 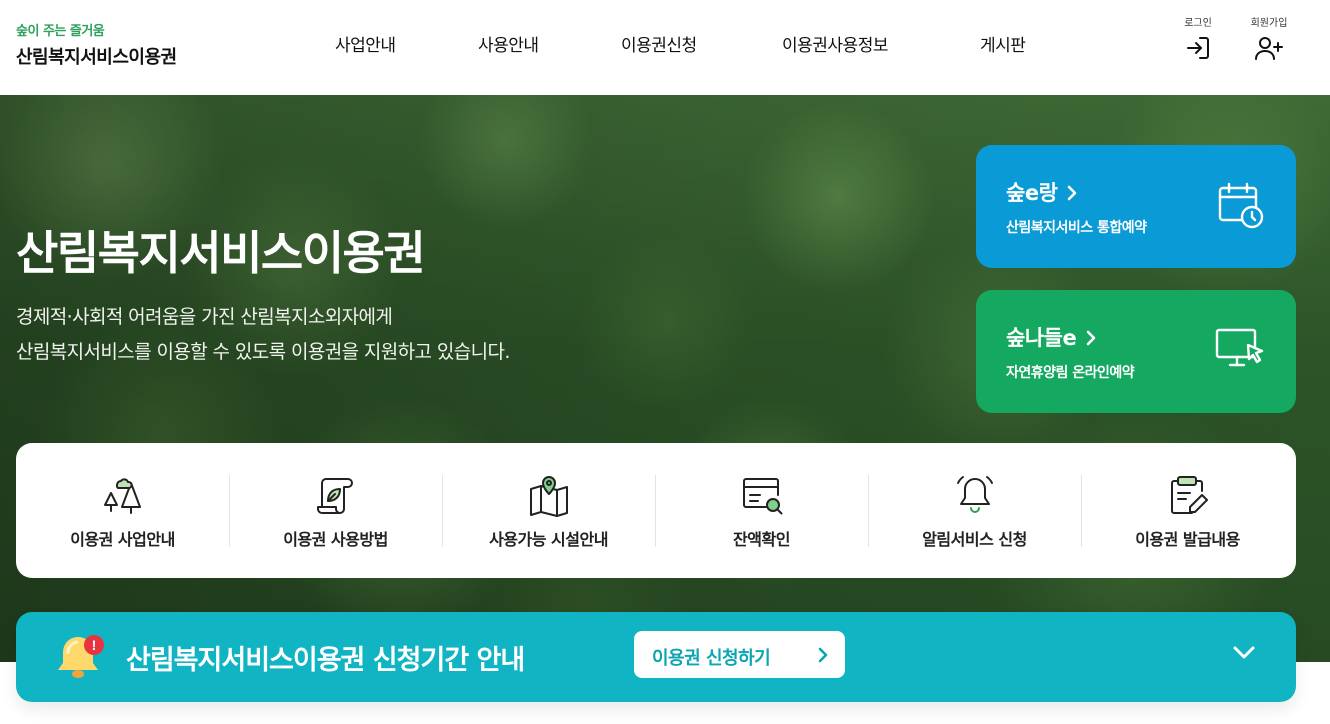 I want to click on card-search-icon, so click(x=762, y=496).